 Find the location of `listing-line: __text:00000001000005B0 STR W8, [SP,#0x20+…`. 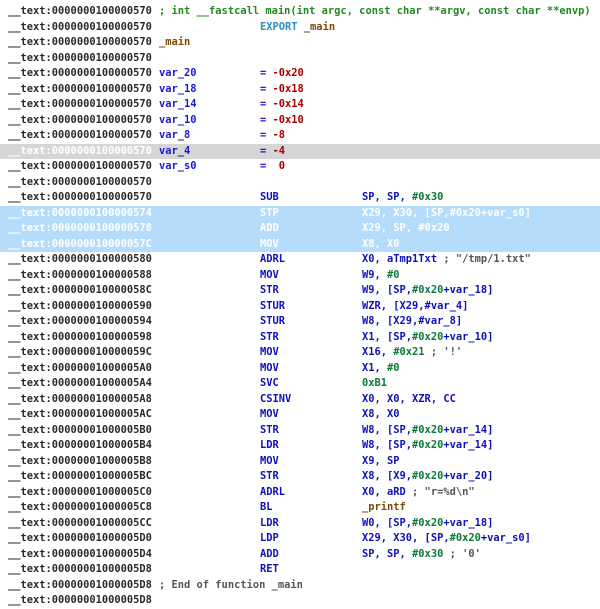

listing-line: __text:00000001000005B0 STR W8, [SP,#0x20+… is located at coordinates (300, 431).